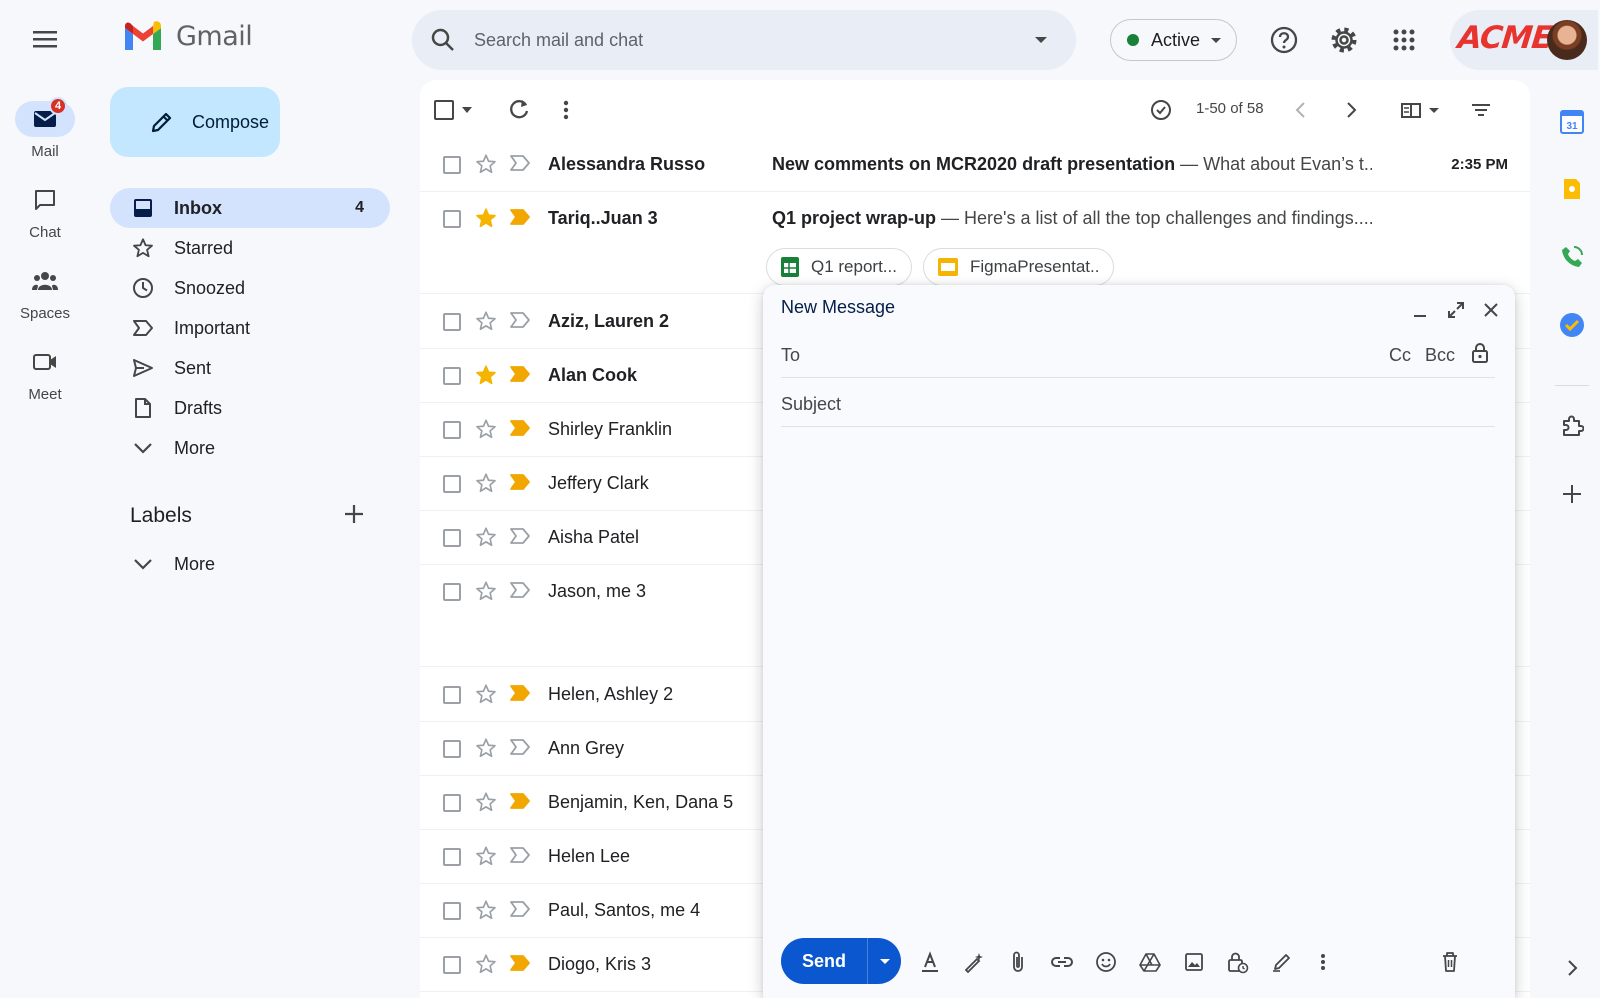 The image size is (1600, 998). Describe the element at coordinates (1440, 355) in the screenshot. I see `bcc-button: Bcc` at that location.